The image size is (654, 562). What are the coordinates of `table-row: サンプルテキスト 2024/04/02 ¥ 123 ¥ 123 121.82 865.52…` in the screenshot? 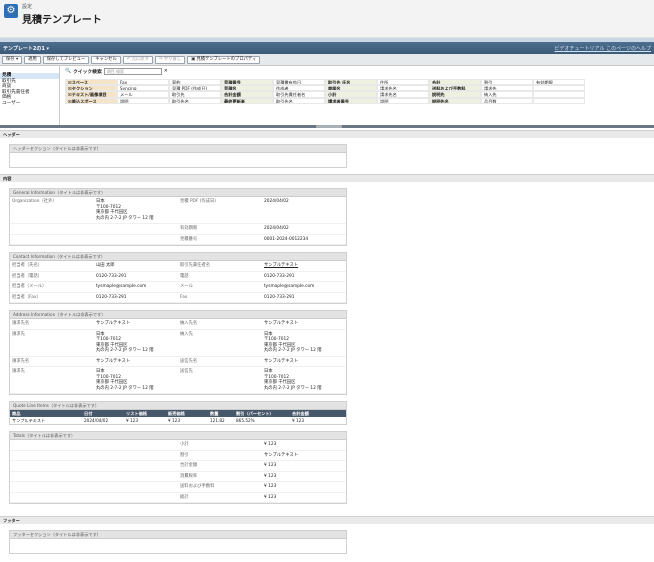 It's located at (178, 420).